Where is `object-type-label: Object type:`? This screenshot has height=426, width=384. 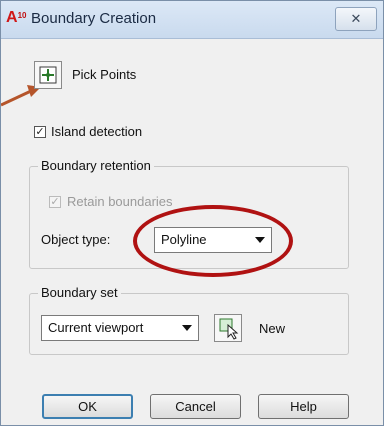
object-type-label: Object type: is located at coordinates (76, 239).